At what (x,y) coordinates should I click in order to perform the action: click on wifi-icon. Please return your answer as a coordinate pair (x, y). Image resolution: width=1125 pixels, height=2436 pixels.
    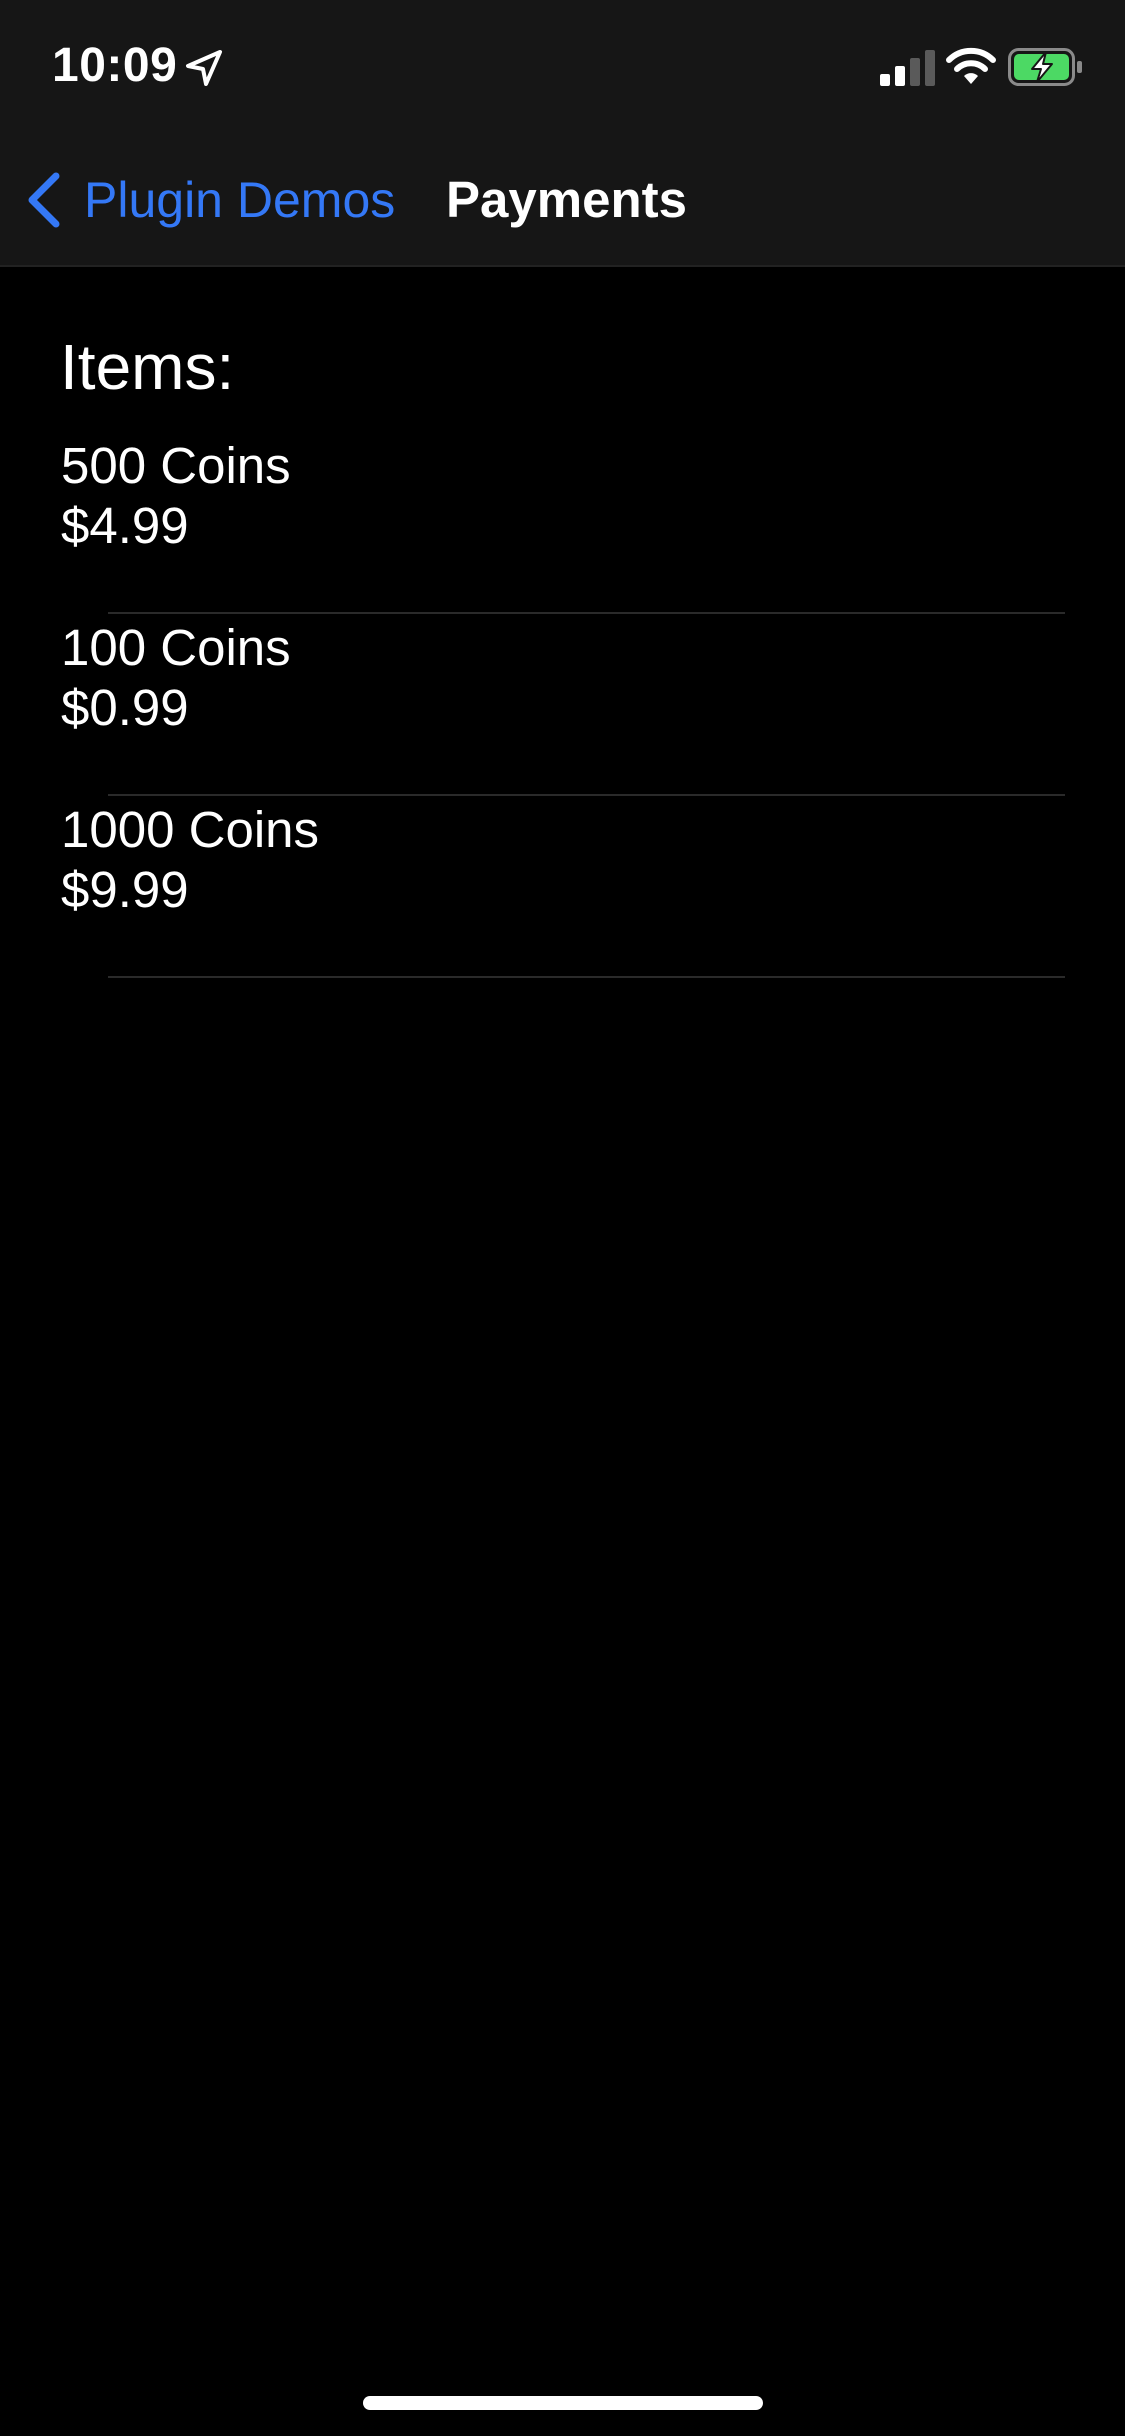
    Looking at the image, I should click on (971, 65).